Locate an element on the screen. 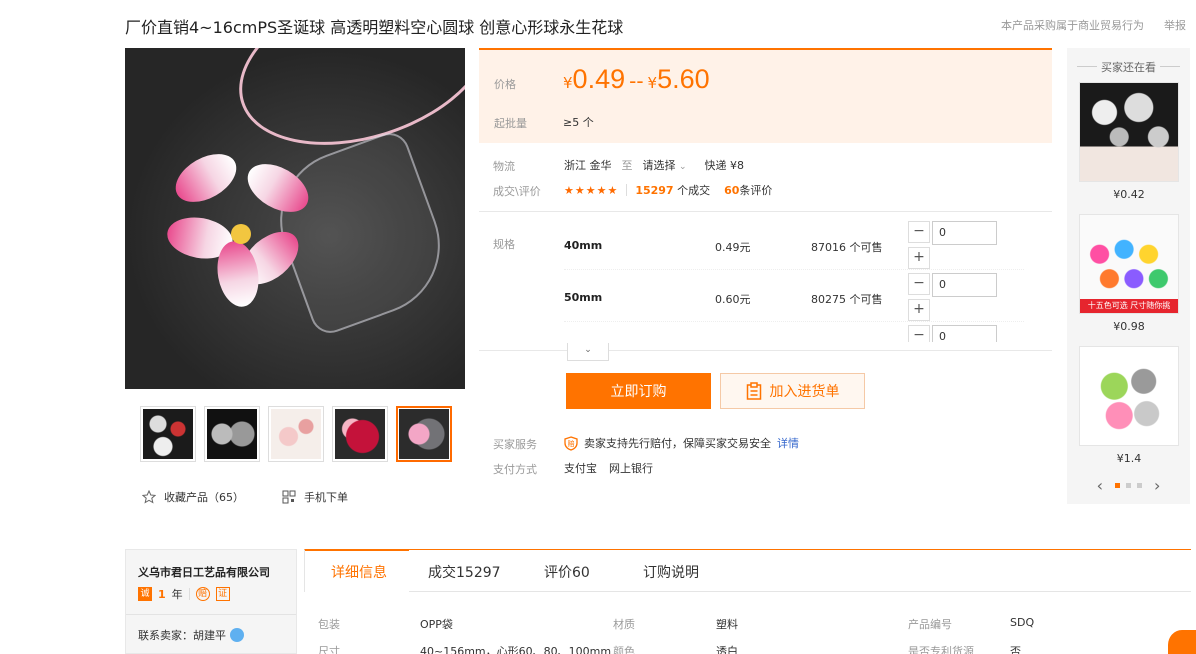  attribute-key: 是否专利货源 is located at coordinates (941, 649).